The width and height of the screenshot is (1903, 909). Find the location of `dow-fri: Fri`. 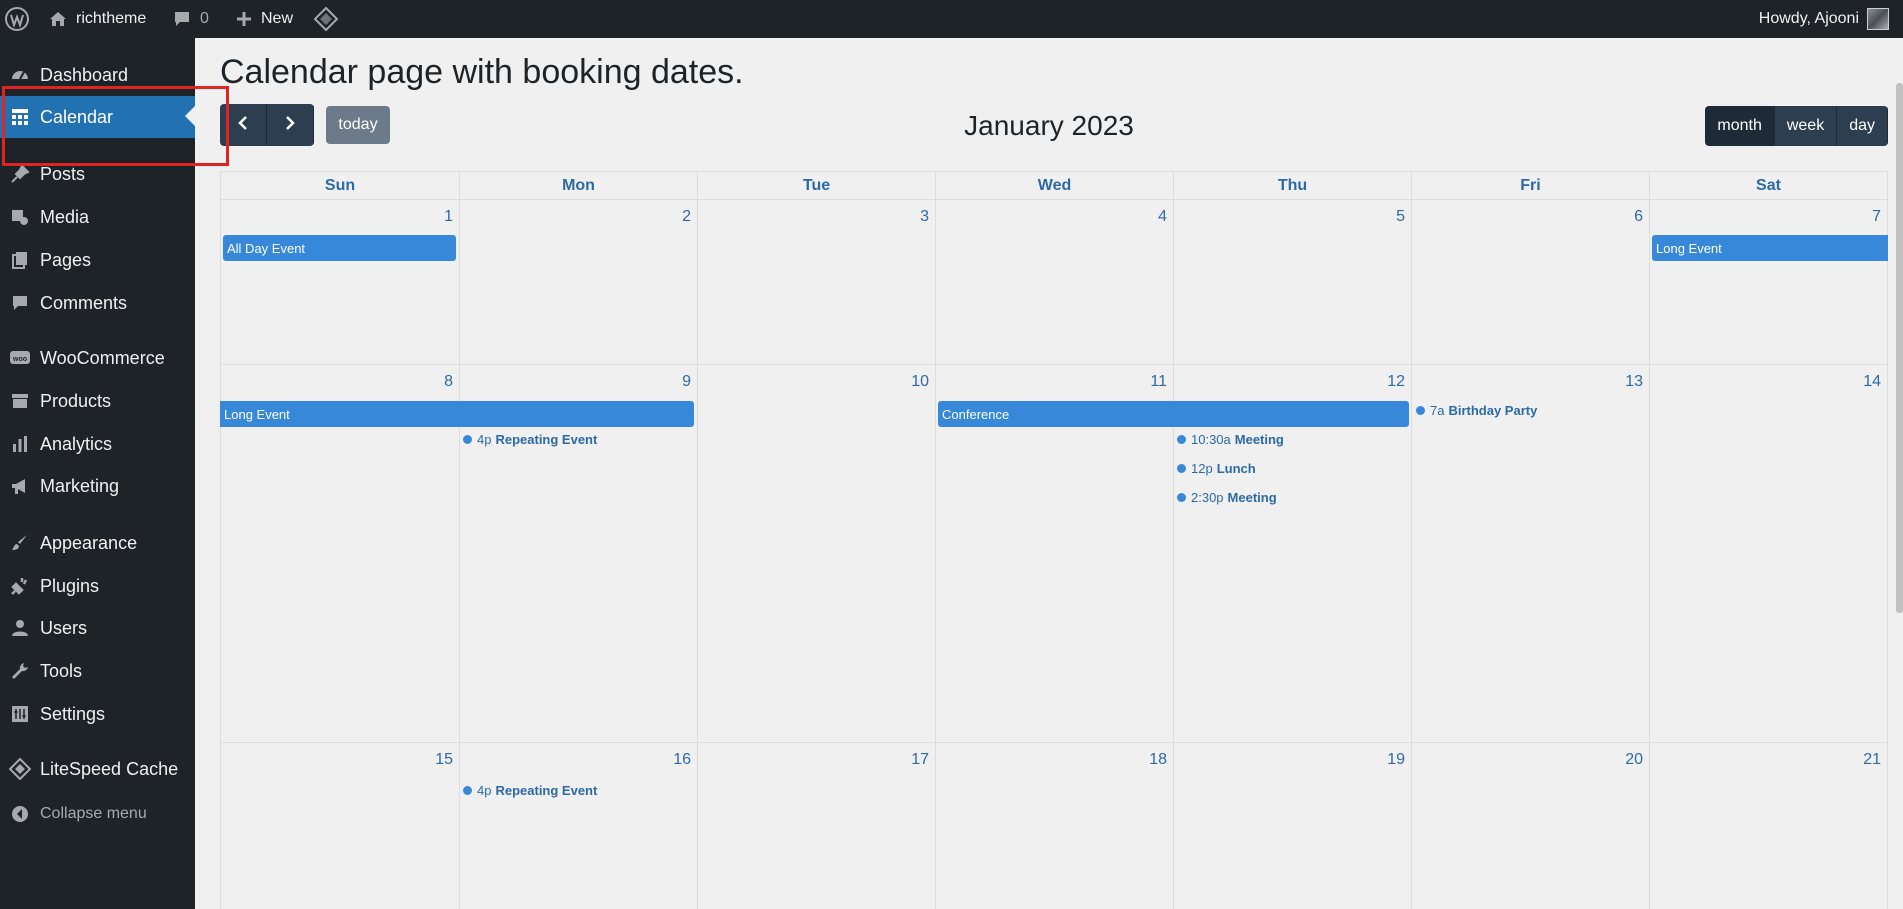

dow-fri: Fri is located at coordinates (1530, 186).